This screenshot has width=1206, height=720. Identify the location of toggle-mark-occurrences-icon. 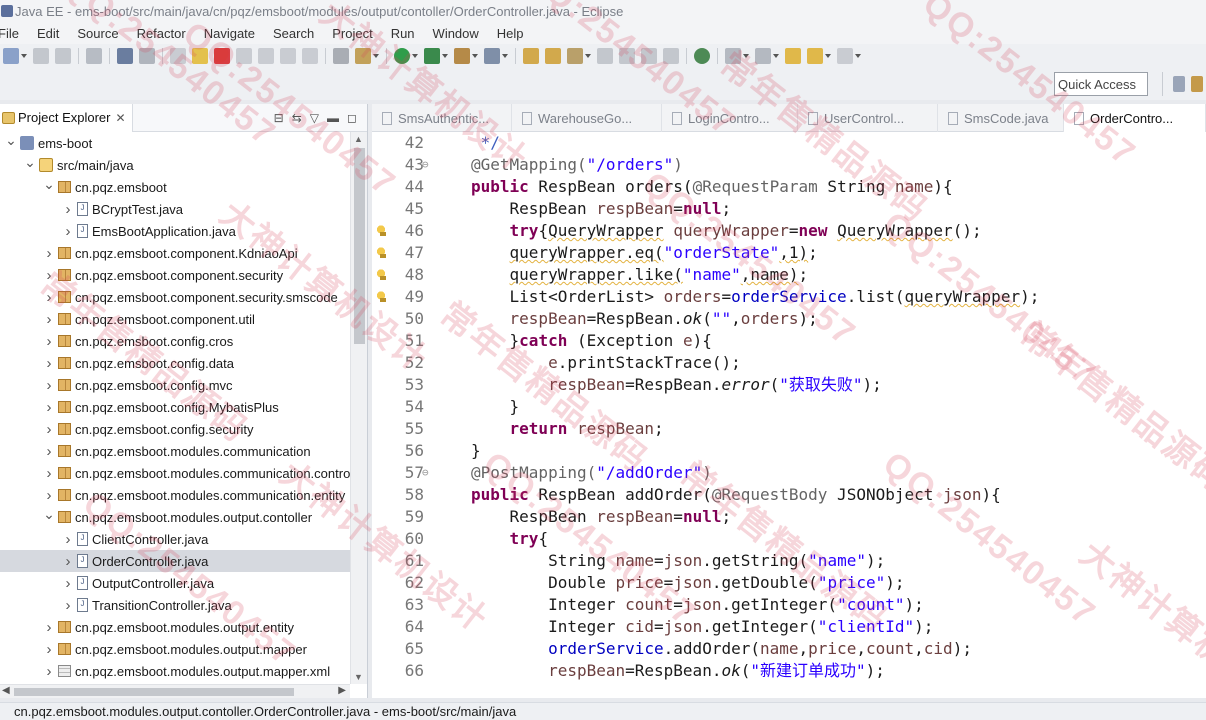
(605, 56).